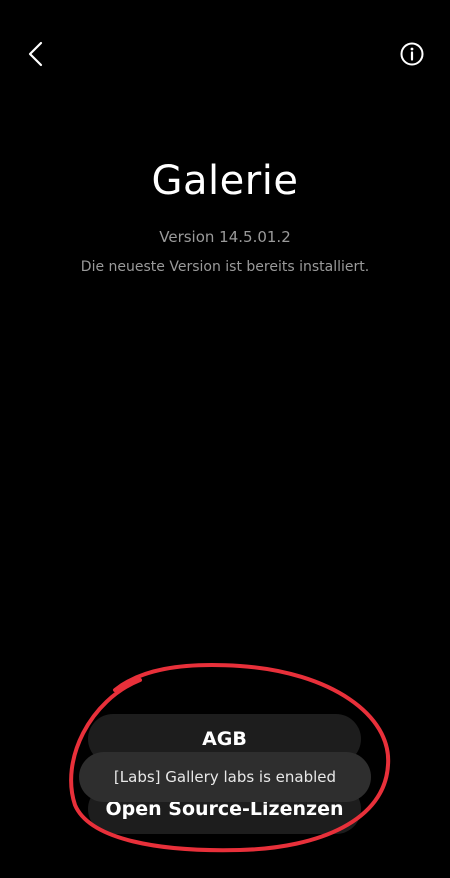  Describe the element at coordinates (224, 739) in the screenshot. I see `agb-button-label: AGB` at that location.